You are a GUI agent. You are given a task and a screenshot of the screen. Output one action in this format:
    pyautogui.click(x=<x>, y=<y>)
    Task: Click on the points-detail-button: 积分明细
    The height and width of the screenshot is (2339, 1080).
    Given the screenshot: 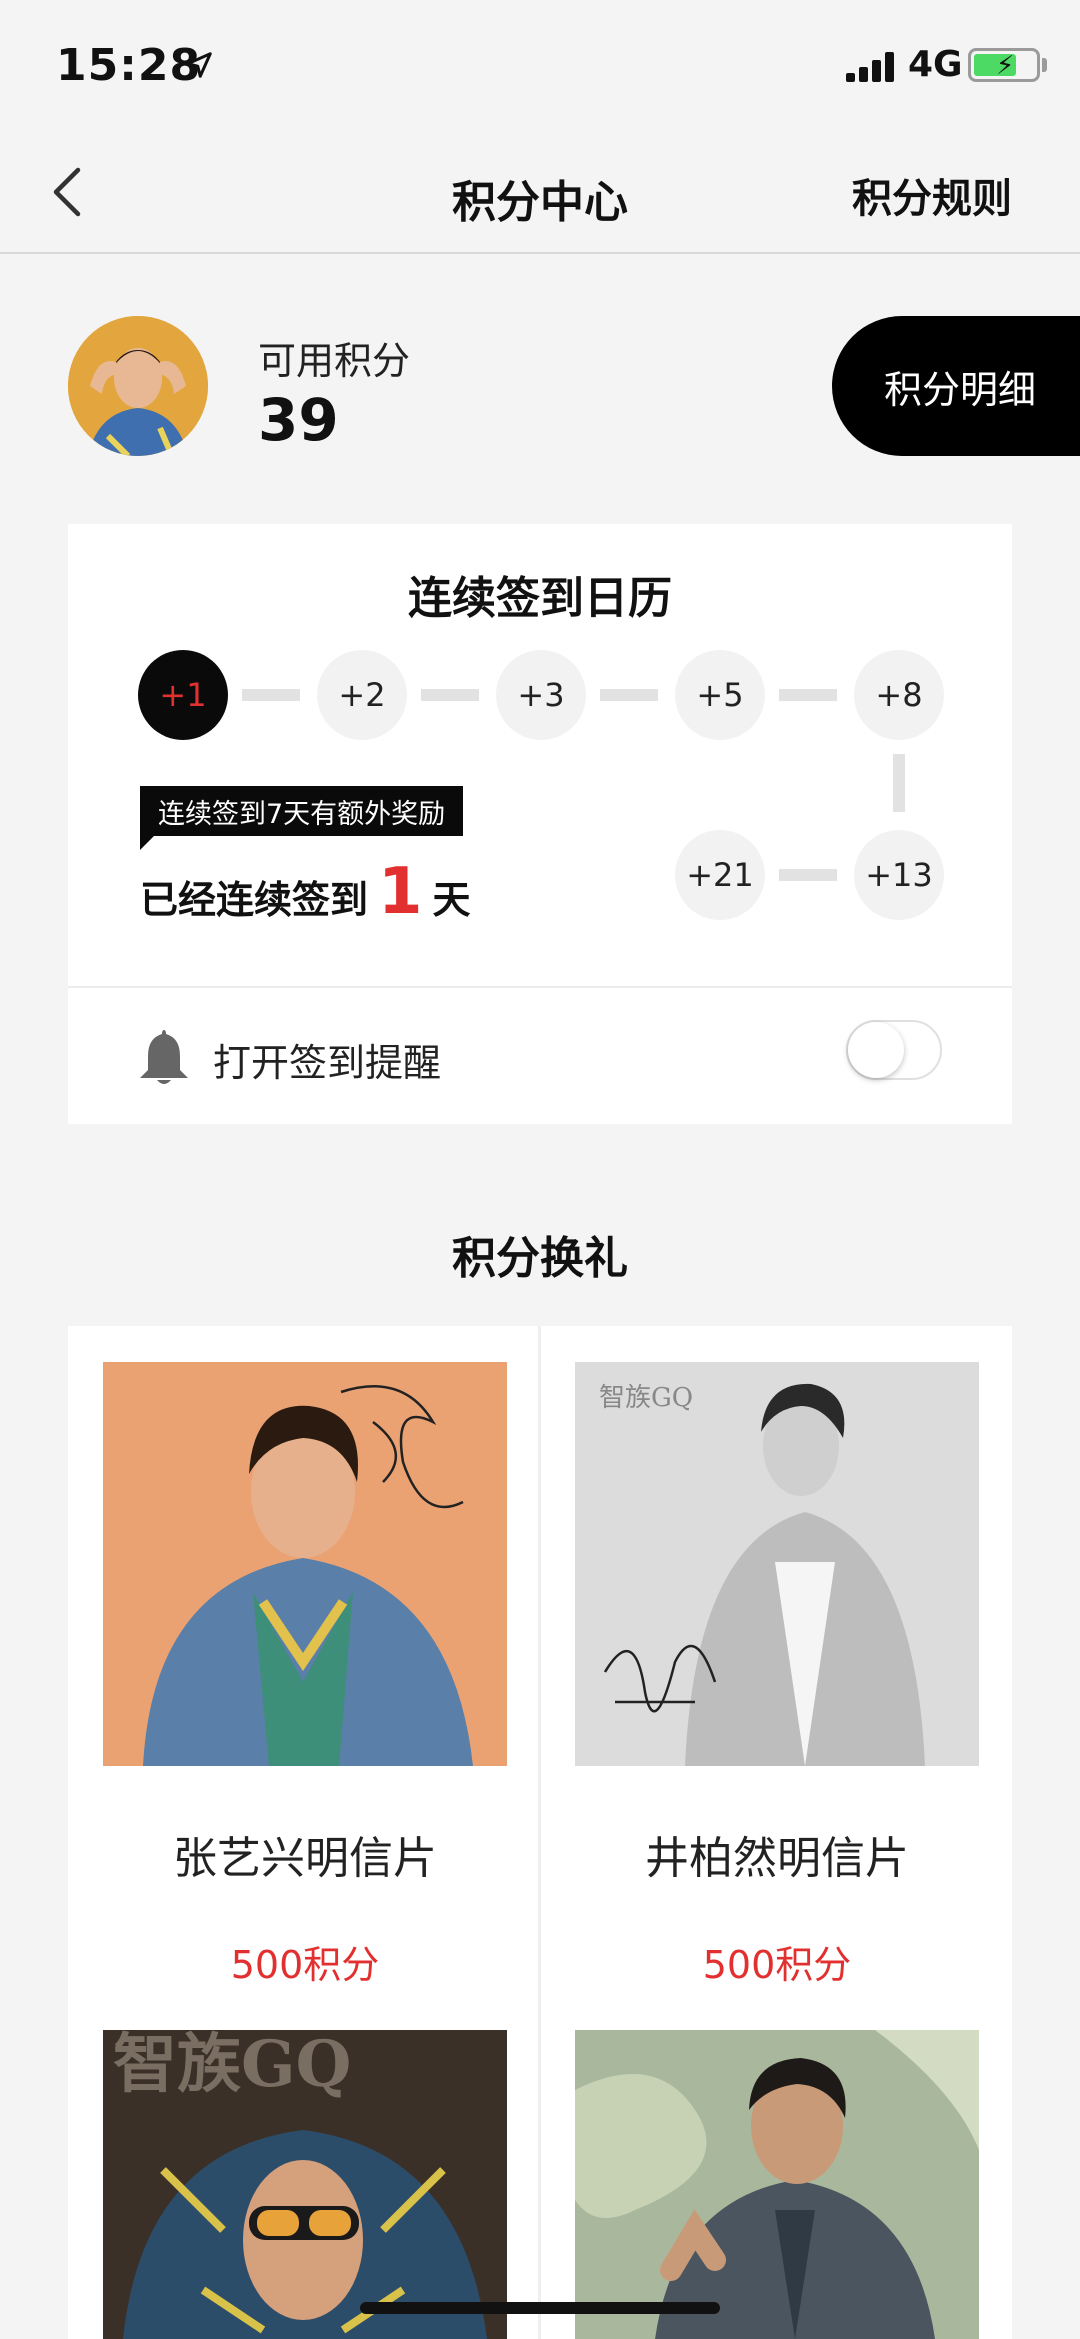 What is the action you would take?
    pyautogui.click(x=956, y=386)
    